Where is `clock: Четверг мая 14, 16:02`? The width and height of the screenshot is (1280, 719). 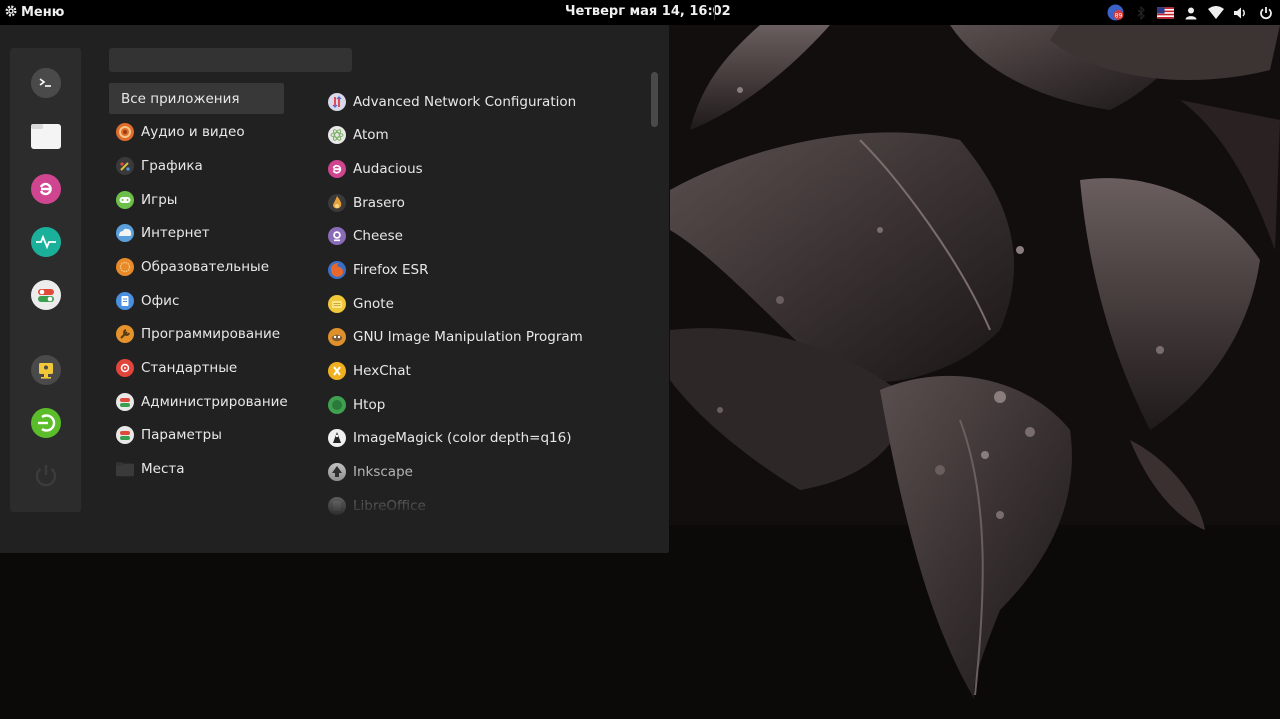 clock: Четверг мая 14, 16:02 is located at coordinates (648, 11).